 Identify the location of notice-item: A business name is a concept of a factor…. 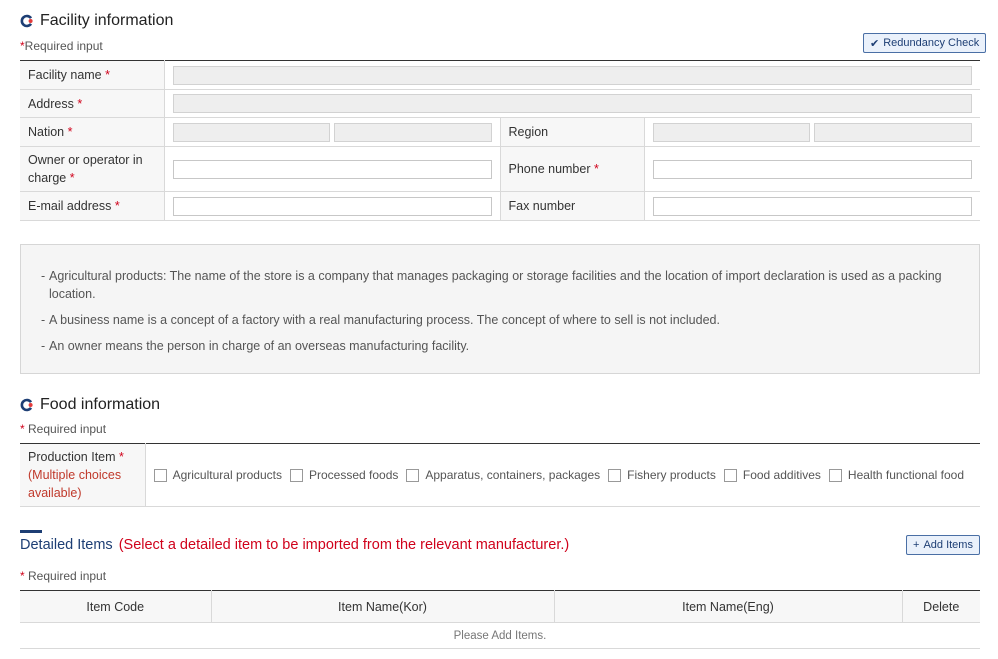
(500, 320).